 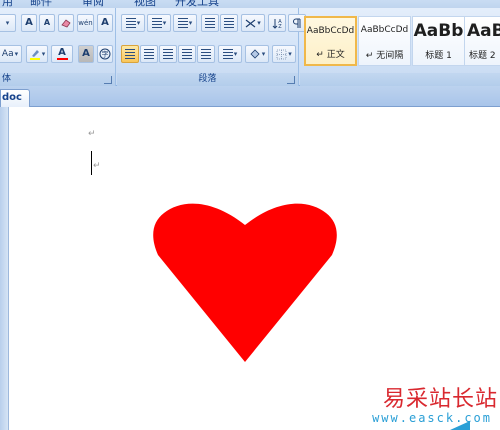 I want to click on document-tab: doc *, so click(x=15, y=104).